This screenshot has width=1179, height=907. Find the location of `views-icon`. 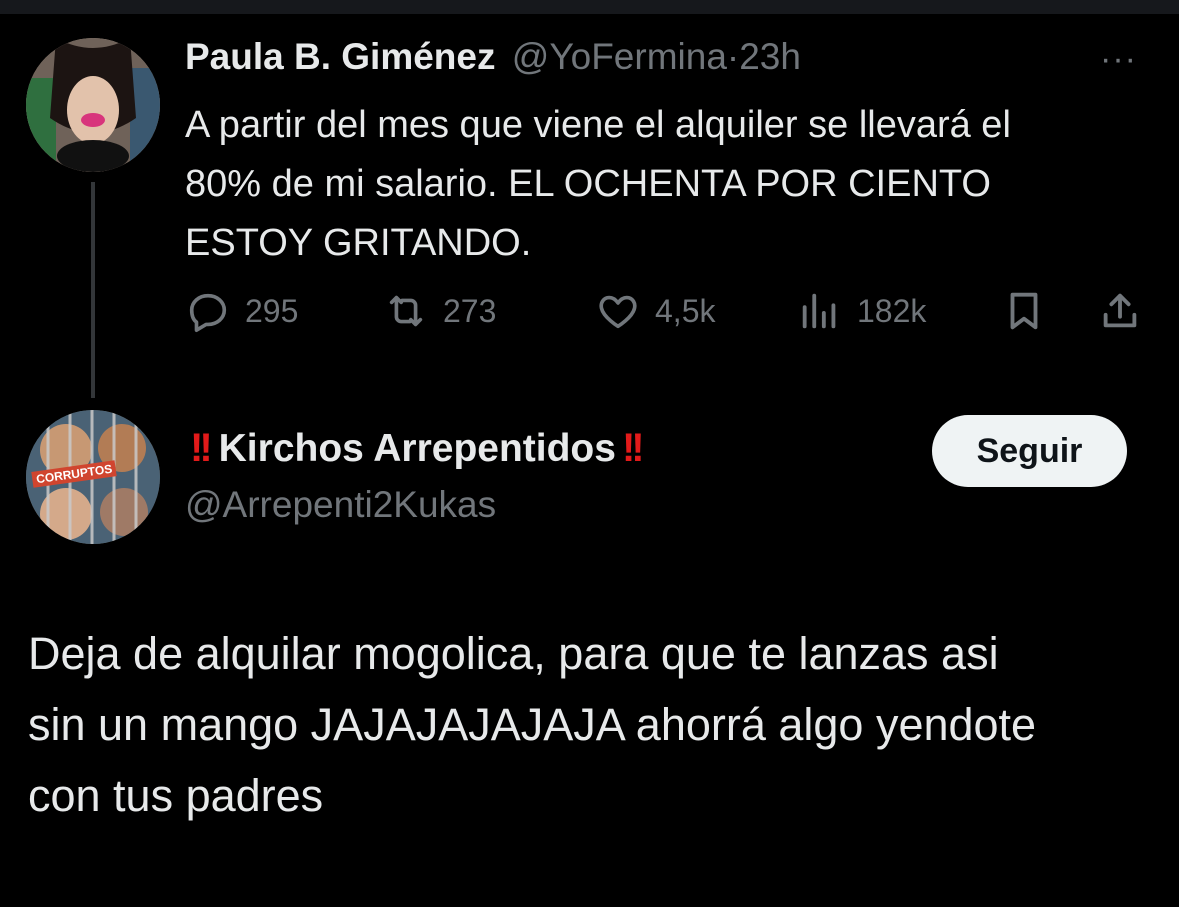

views-icon is located at coordinates (819, 311).